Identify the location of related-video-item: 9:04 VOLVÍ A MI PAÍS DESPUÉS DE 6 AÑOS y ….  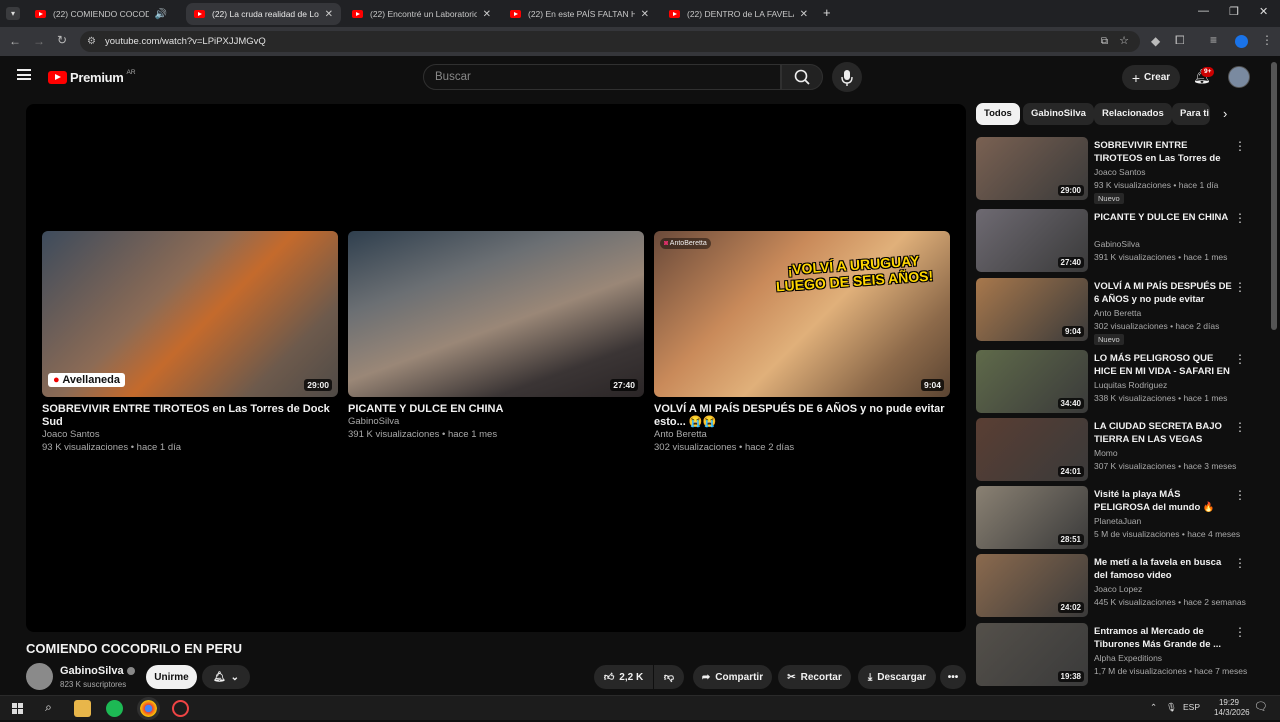
(1116, 311).